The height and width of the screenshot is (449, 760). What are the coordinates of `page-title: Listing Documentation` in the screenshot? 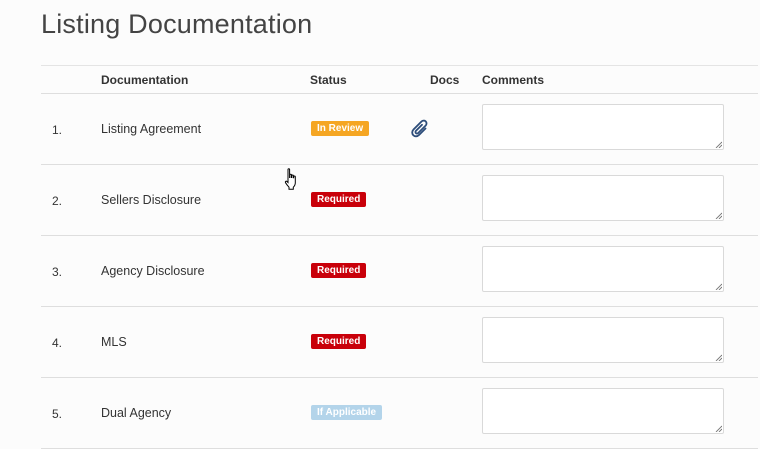 It's located at (177, 24).